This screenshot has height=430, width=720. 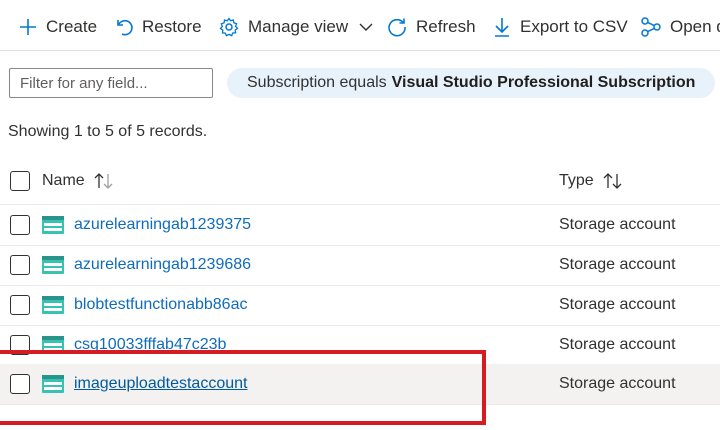 I want to click on column-header-name: Name, so click(x=78, y=181).